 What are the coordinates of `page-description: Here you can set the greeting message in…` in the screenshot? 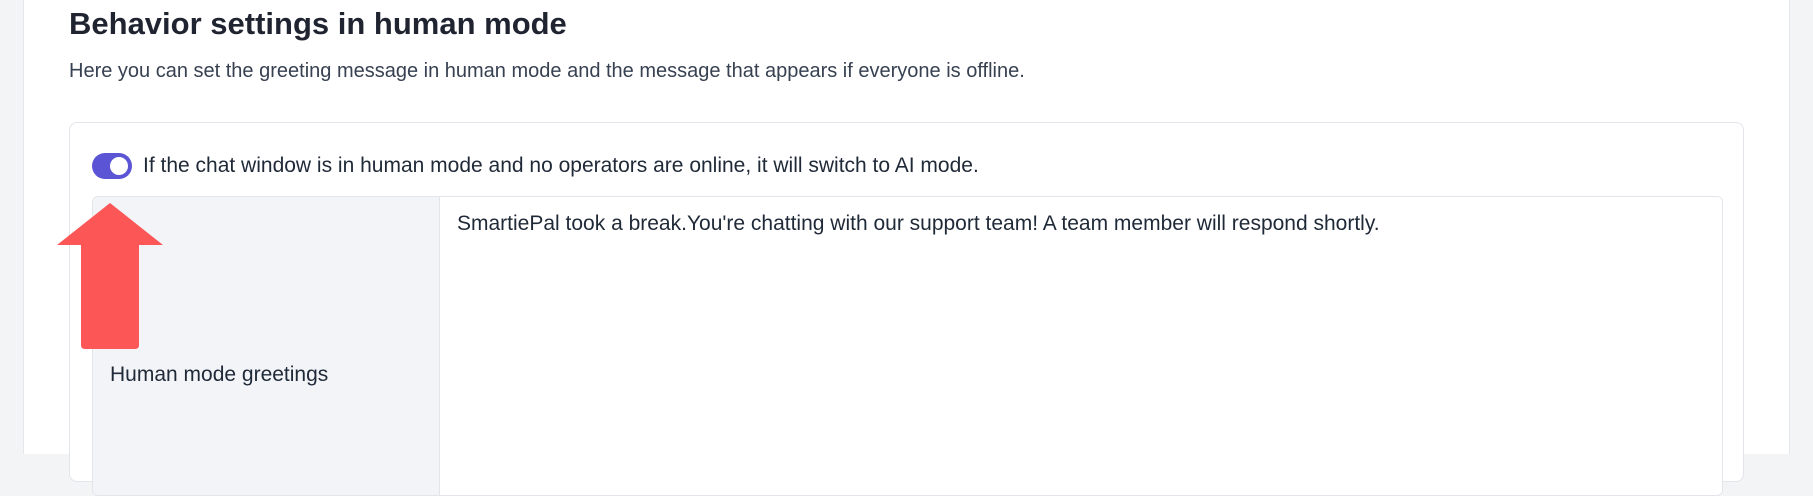 It's located at (547, 71).